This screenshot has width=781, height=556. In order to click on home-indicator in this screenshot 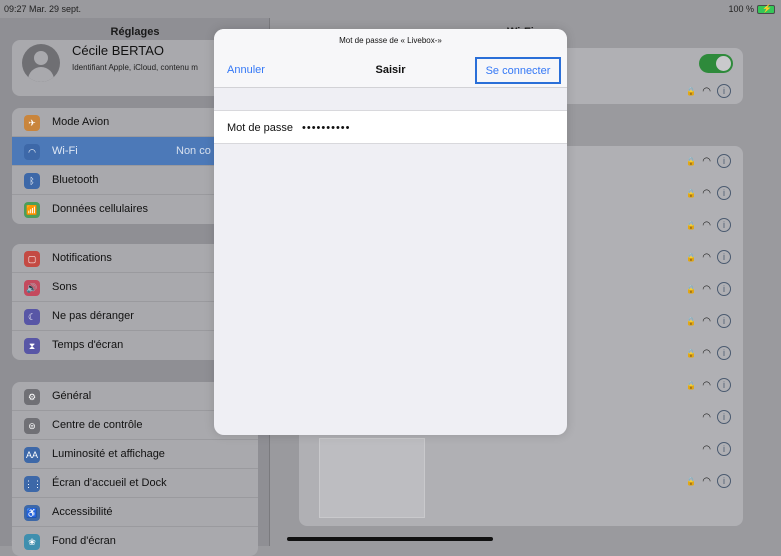, I will do `click(390, 539)`.